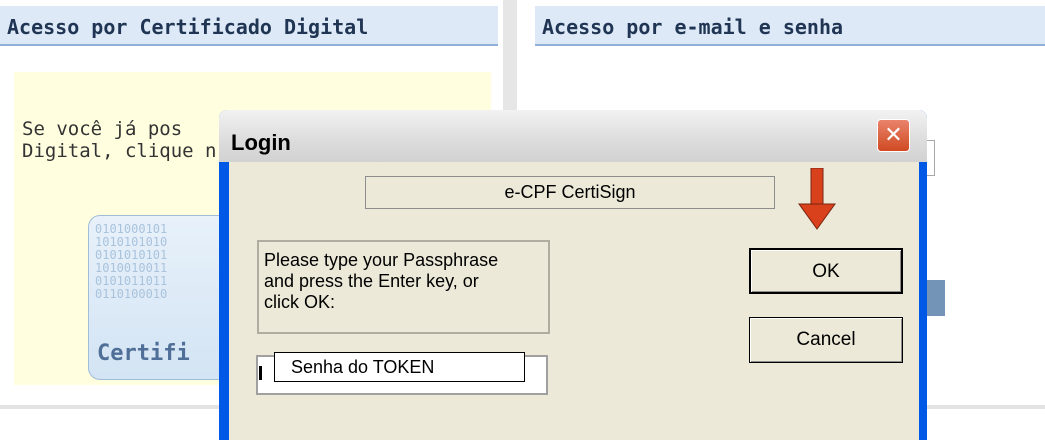 The height and width of the screenshot is (440, 1045). I want to click on arrow-down-icon, so click(817, 199).